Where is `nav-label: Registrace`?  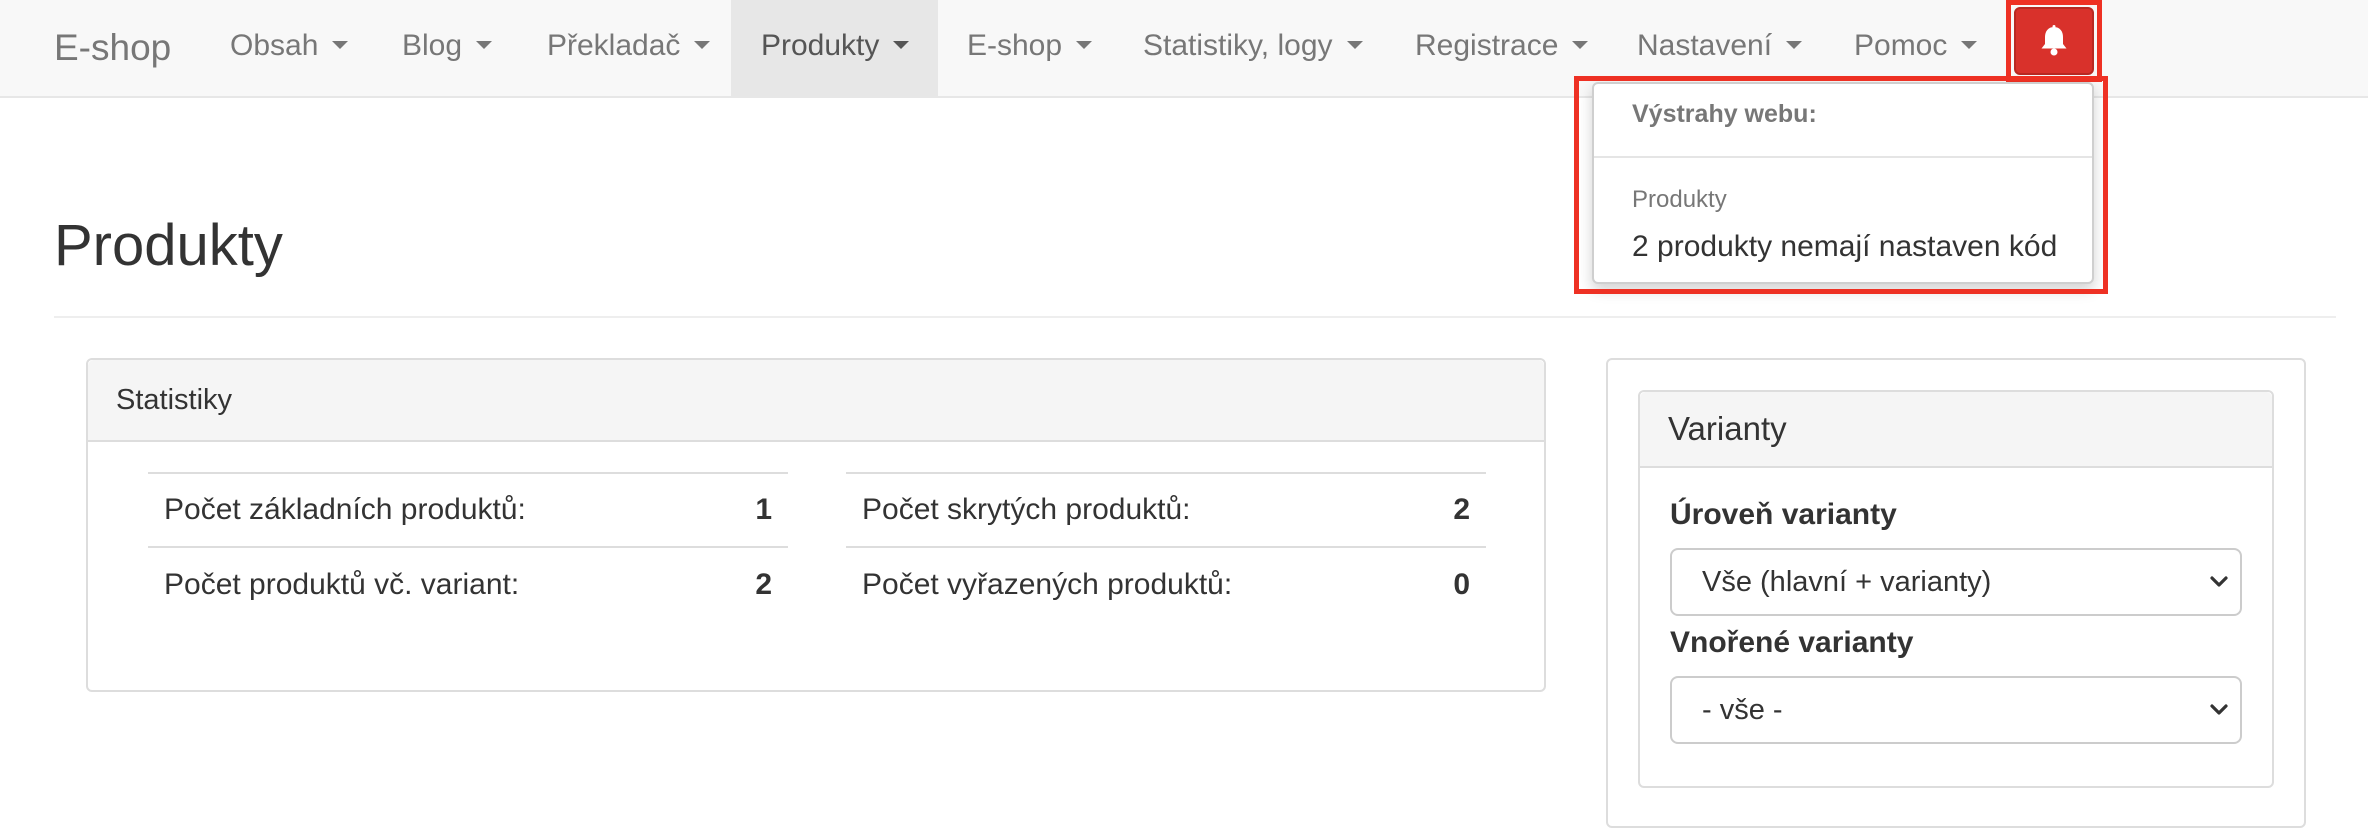 nav-label: Registrace is located at coordinates (1487, 45).